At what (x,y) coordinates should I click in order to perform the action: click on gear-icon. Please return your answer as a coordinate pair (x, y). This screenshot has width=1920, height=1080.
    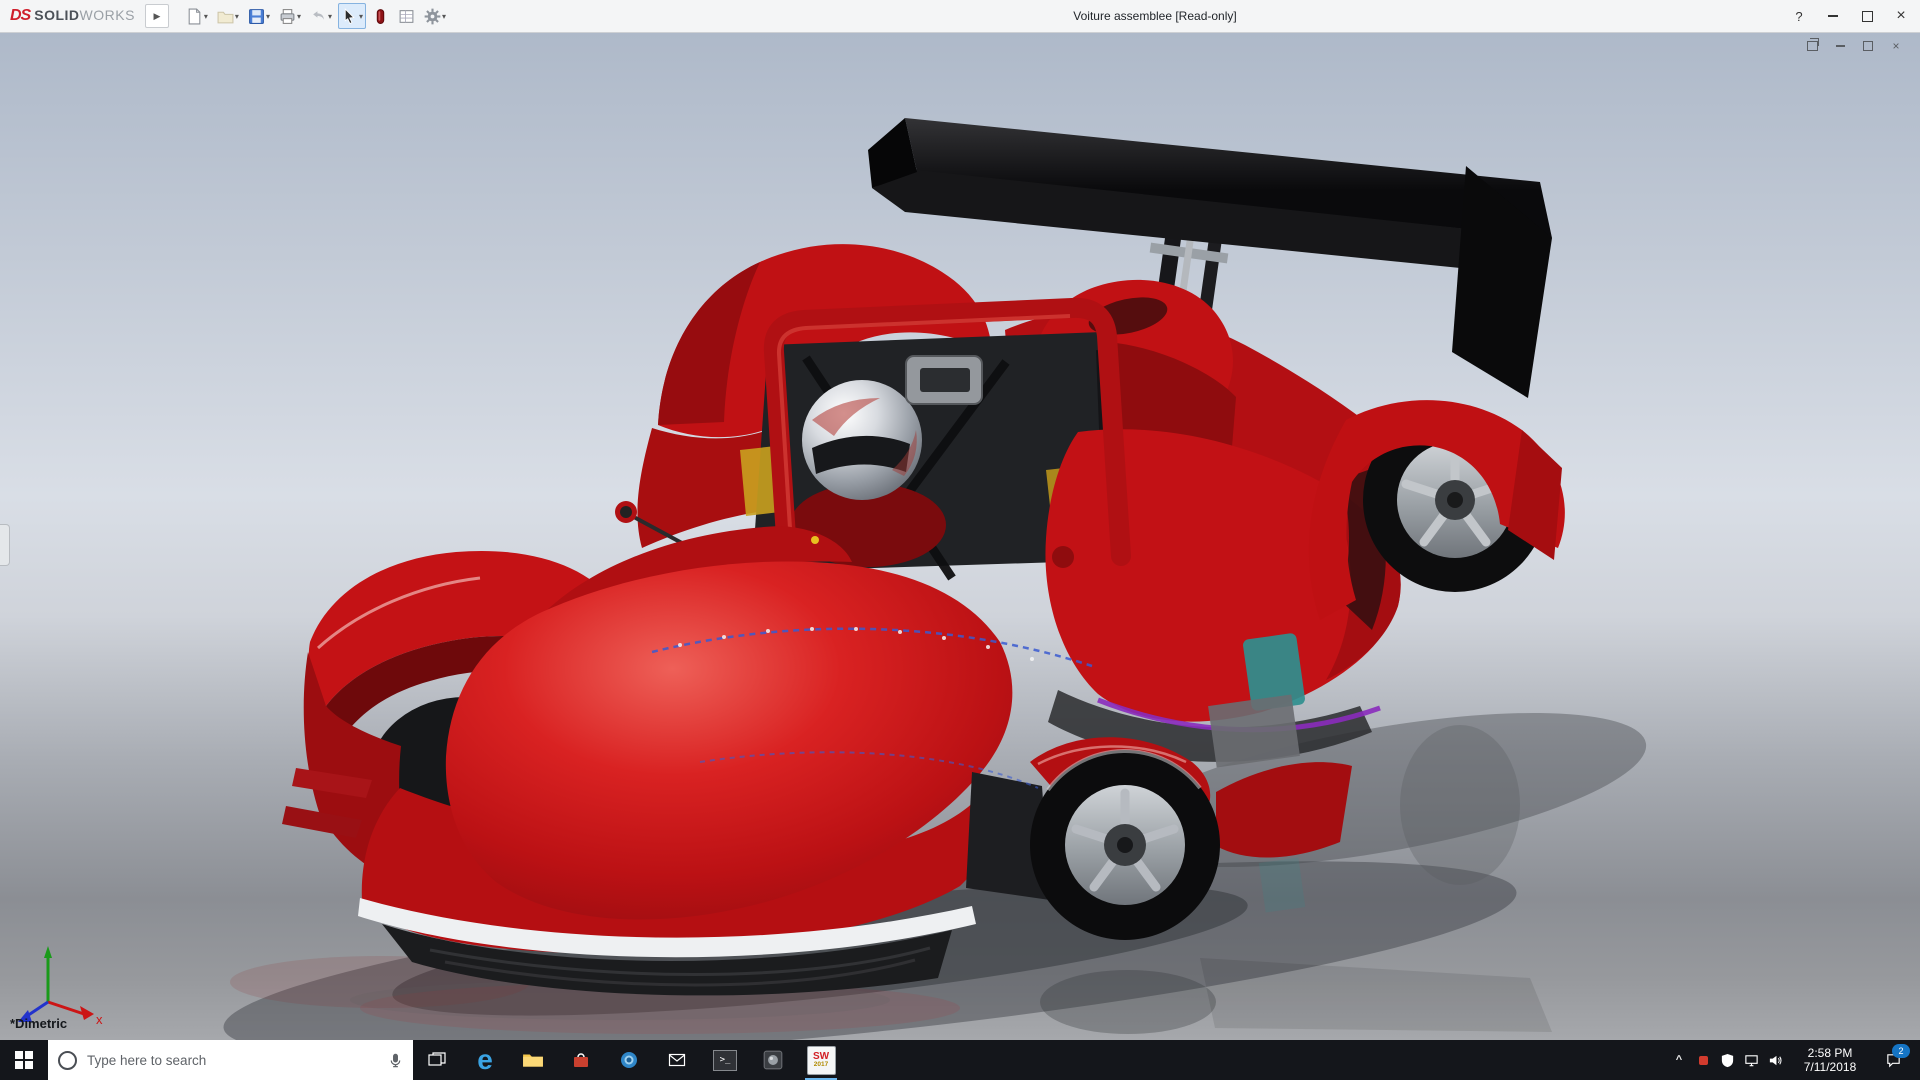
    Looking at the image, I should click on (432, 16).